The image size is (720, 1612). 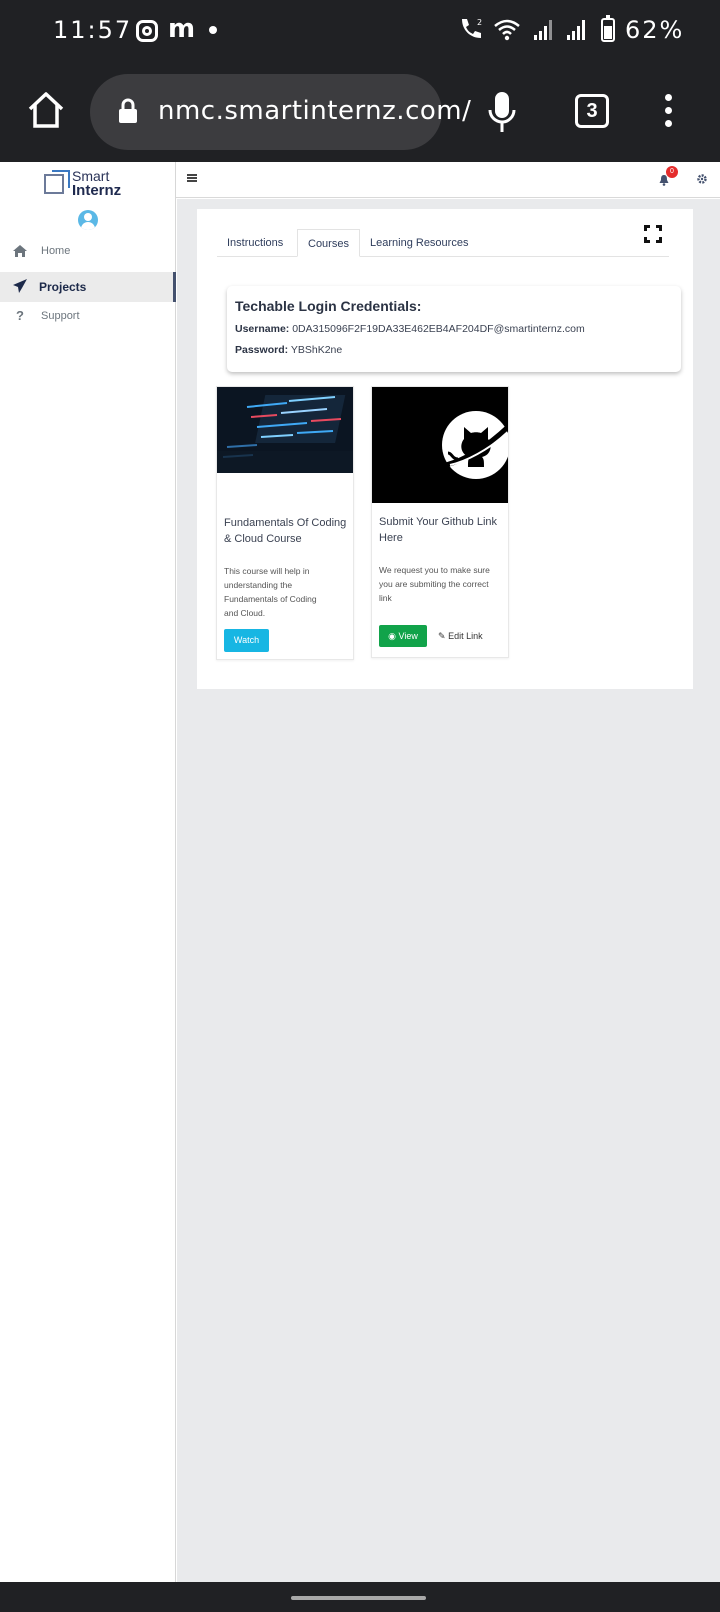 I want to click on notification-badge: 0, so click(x=672, y=172).